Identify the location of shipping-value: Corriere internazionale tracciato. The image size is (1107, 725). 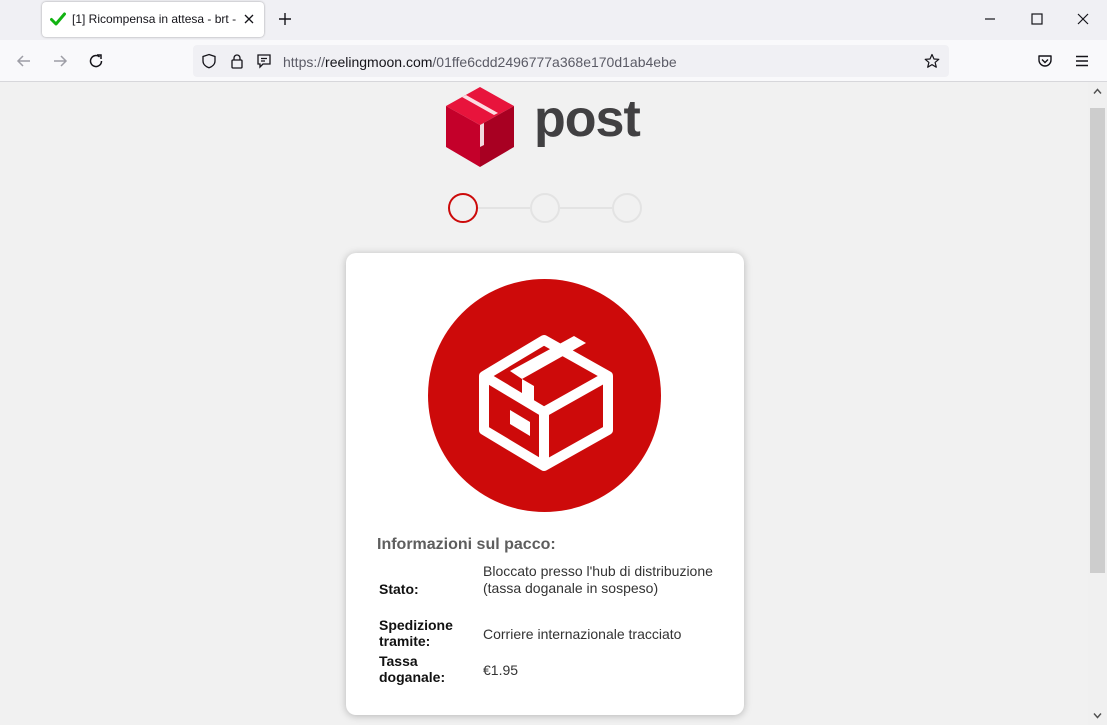
(582, 634).